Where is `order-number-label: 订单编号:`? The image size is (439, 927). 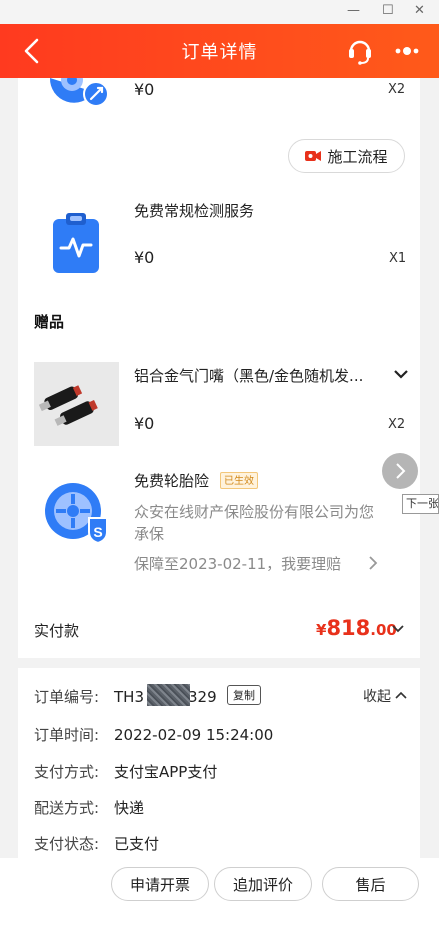 order-number-label: 订单编号: is located at coordinates (67, 697).